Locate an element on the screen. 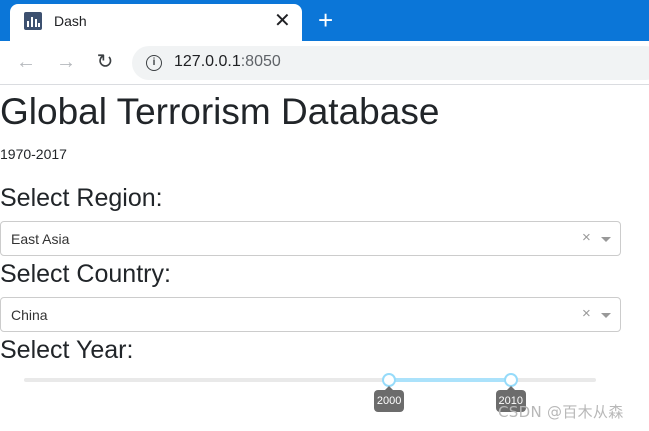 This screenshot has height=431, width=649. csdn-watermark: CSDN @百木从森 is located at coordinates (561, 412).